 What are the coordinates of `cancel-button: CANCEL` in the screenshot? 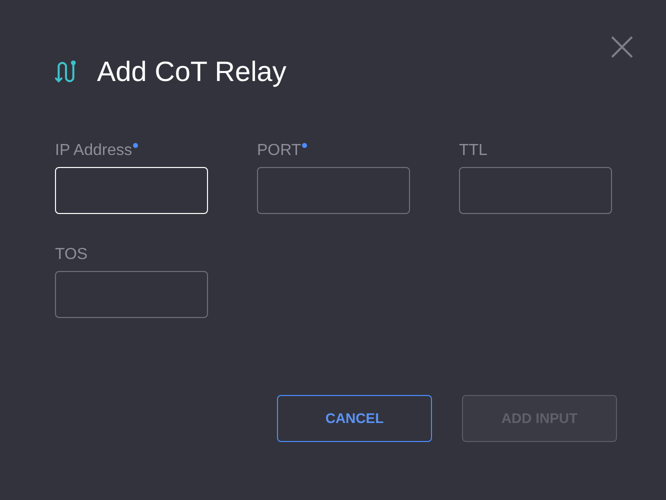 It's located at (354, 418).